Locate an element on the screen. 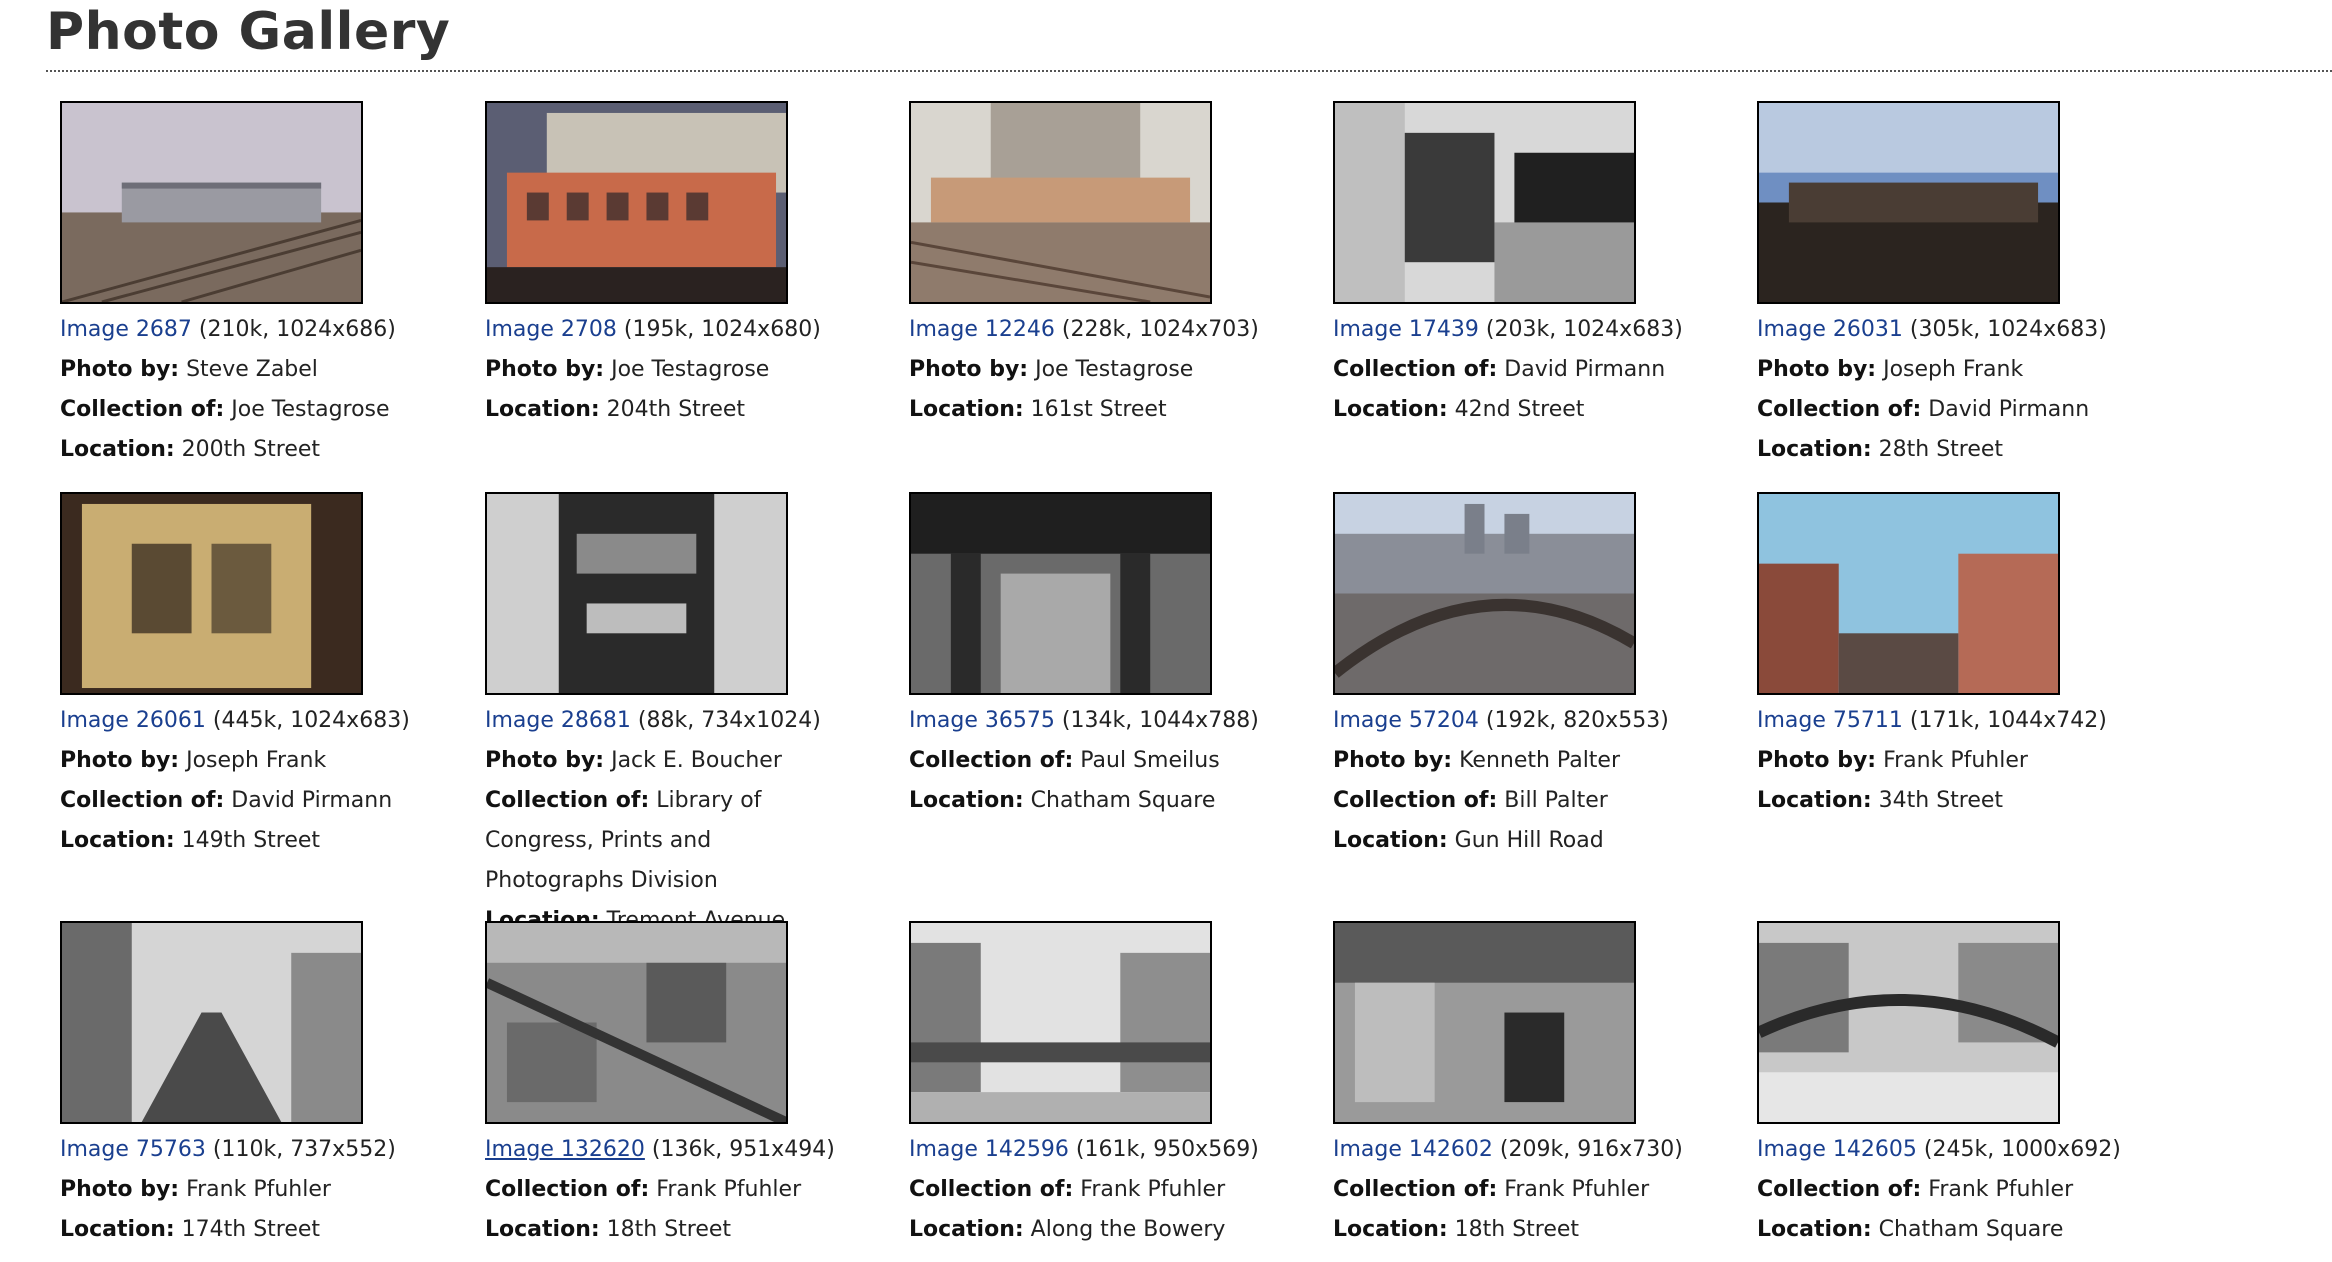 The image size is (2332, 1262). photo-location-line: Location: 149th Street is located at coordinates (270, 841).